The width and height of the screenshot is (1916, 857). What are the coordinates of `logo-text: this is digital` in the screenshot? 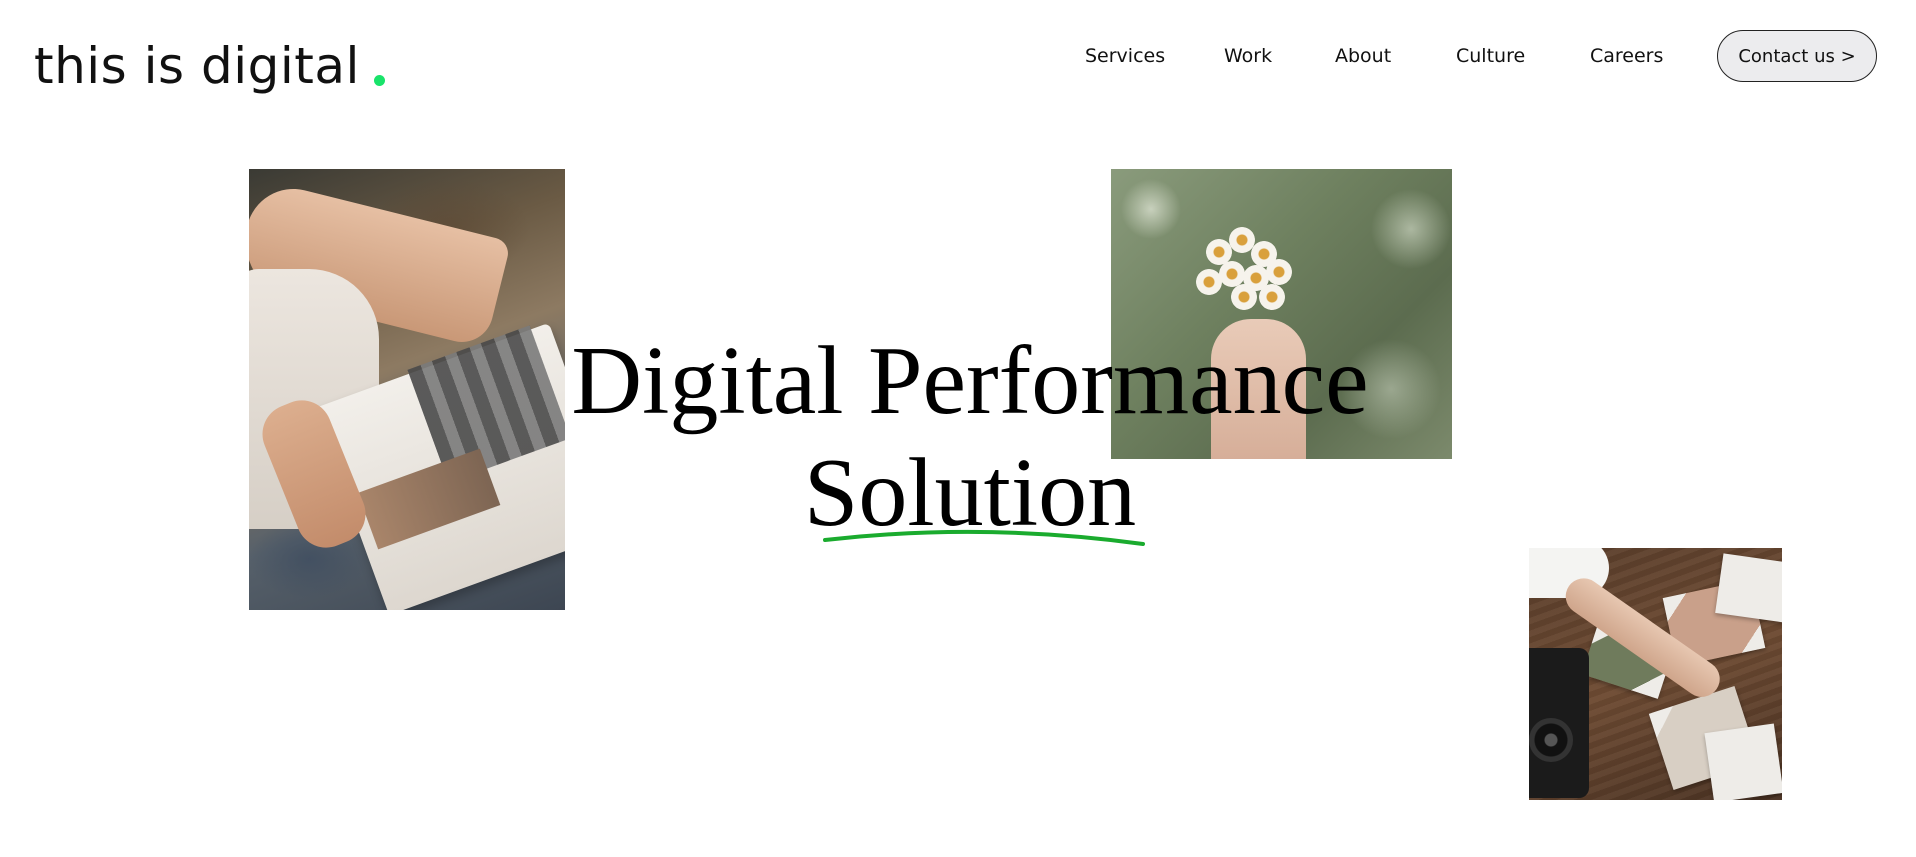 It's located at (197, 66).